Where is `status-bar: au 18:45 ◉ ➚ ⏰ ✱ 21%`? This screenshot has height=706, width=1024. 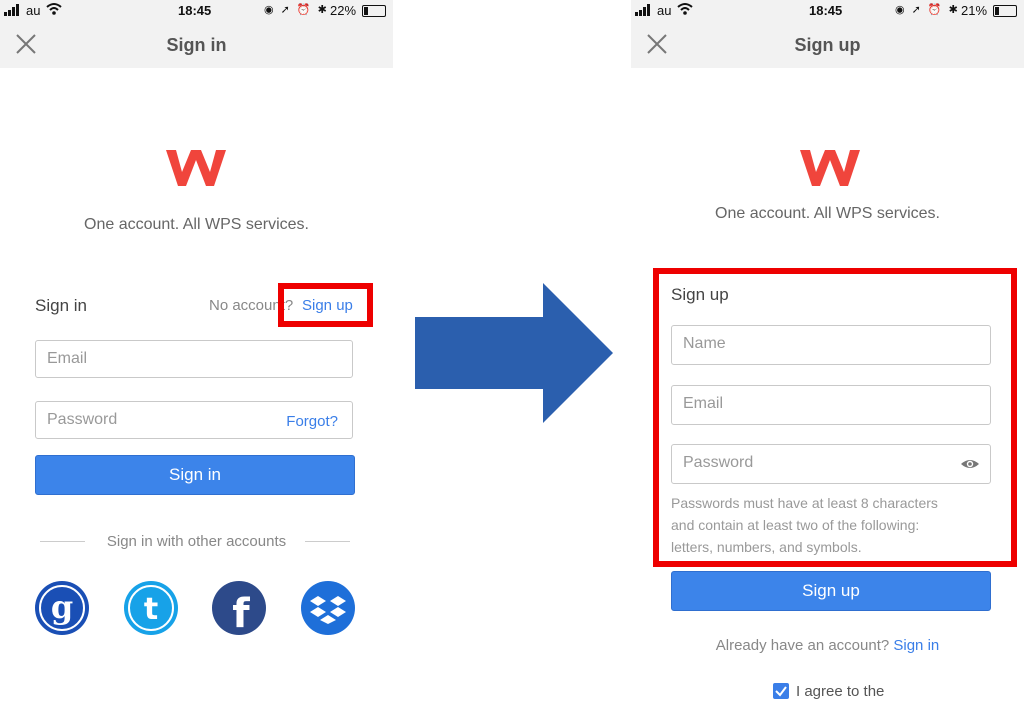
status-bar: au 18:45 ◉ ➚ ⏰ ✱ 21% is located at coordinates (827, 11).